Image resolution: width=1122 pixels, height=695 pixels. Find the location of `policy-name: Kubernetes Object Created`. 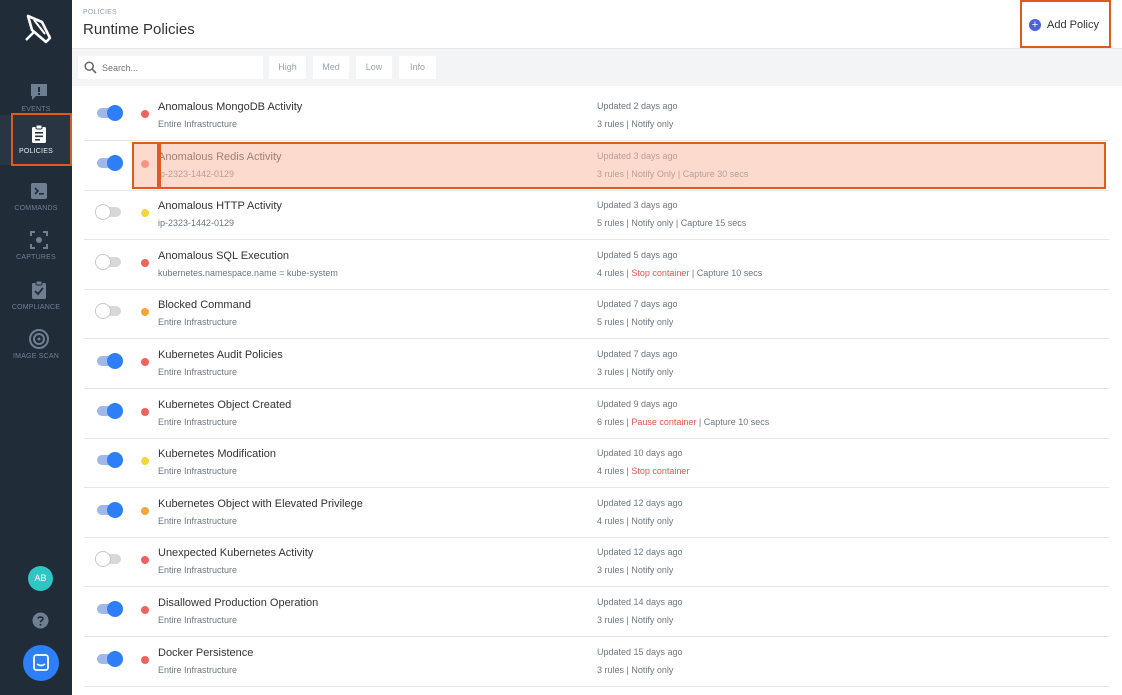

policy-name: Kubernetes Object Created is located at coordinates (224, 405).